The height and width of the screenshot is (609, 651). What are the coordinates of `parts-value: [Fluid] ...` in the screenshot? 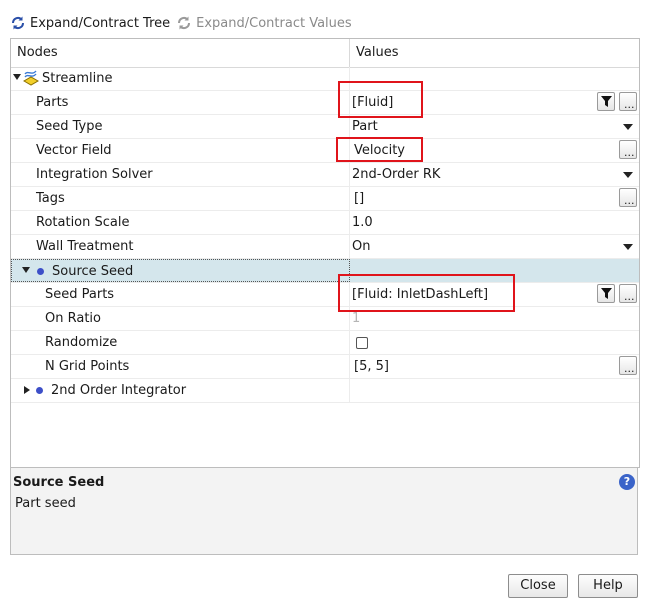 It's located at (495, 102).